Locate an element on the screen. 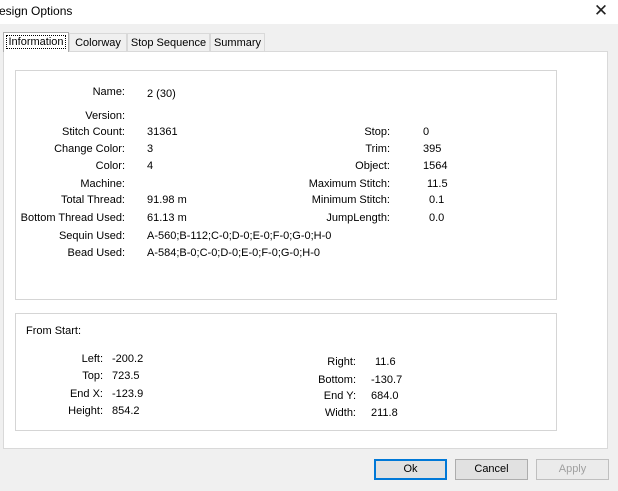 This screenshot has height=491, width=618. left-label: Left: is located at coordinates (92, 359).